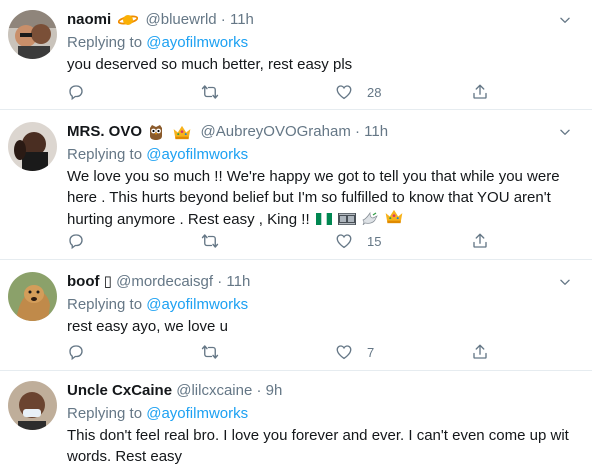  What do you see at coordinates (282, 241) in the screenshot?
I see `tweet-actions: 15` at bounding box center [282, 241].